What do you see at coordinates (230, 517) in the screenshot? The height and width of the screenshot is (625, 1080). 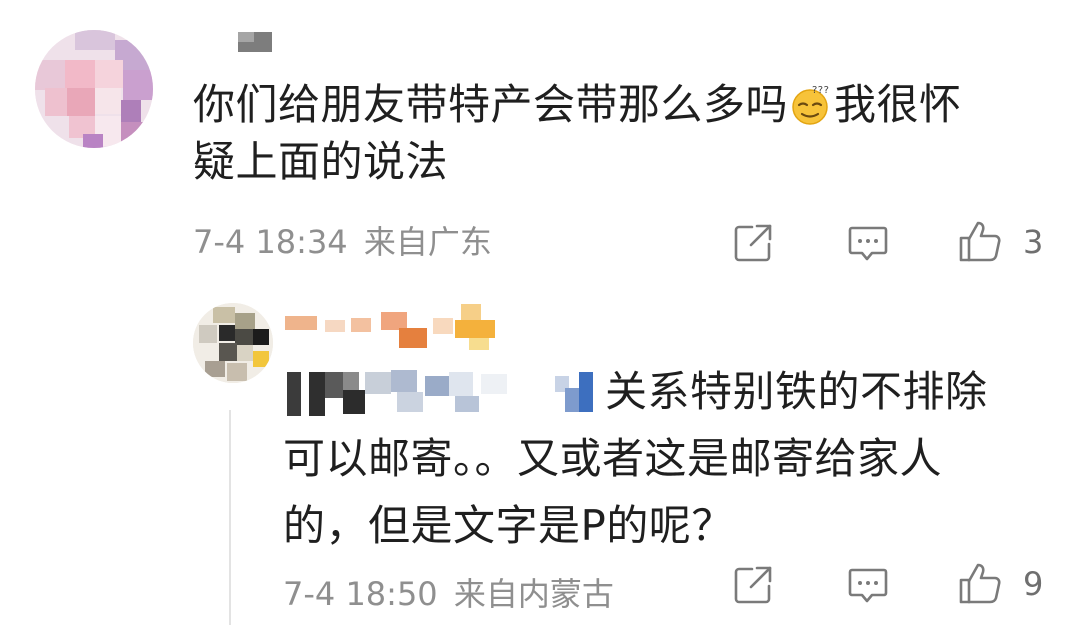 I see `reply-thread-line` at bounding box center [230, 517].